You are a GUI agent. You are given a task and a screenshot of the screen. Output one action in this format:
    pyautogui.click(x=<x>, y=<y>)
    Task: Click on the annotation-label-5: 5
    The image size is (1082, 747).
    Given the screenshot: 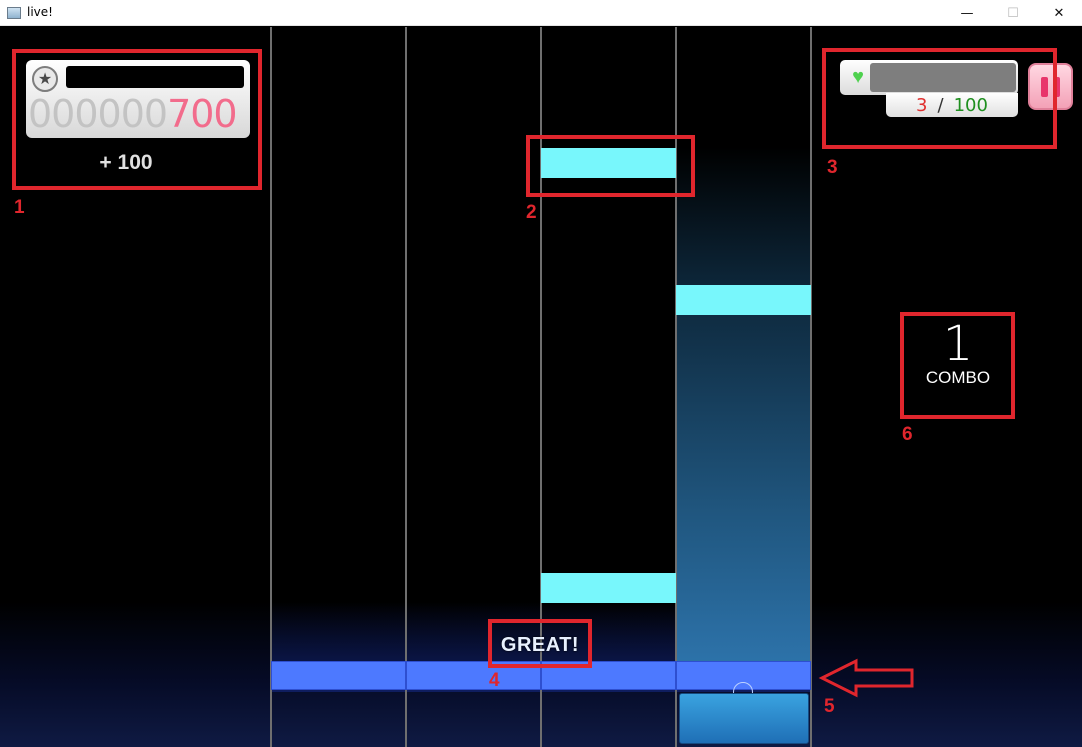 What is the action you would take?
    pyautogui.click(x=829, y=706)
    